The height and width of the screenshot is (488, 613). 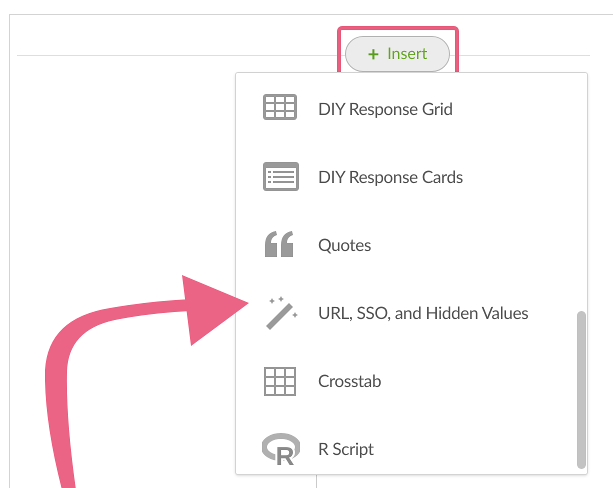 What do you see at coordinates (390, 177) in the screenshot?
I see `menu-item: DIY Response Cards` at bounding box center [390, 177].